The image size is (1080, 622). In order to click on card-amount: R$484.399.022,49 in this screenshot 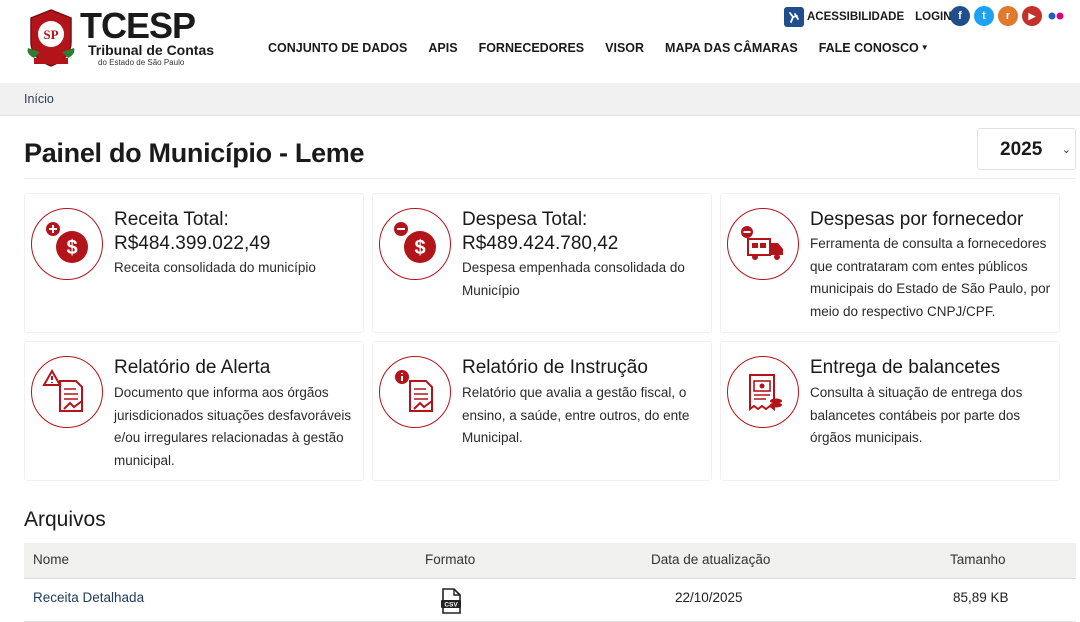, I will do `click(192, 243)`.